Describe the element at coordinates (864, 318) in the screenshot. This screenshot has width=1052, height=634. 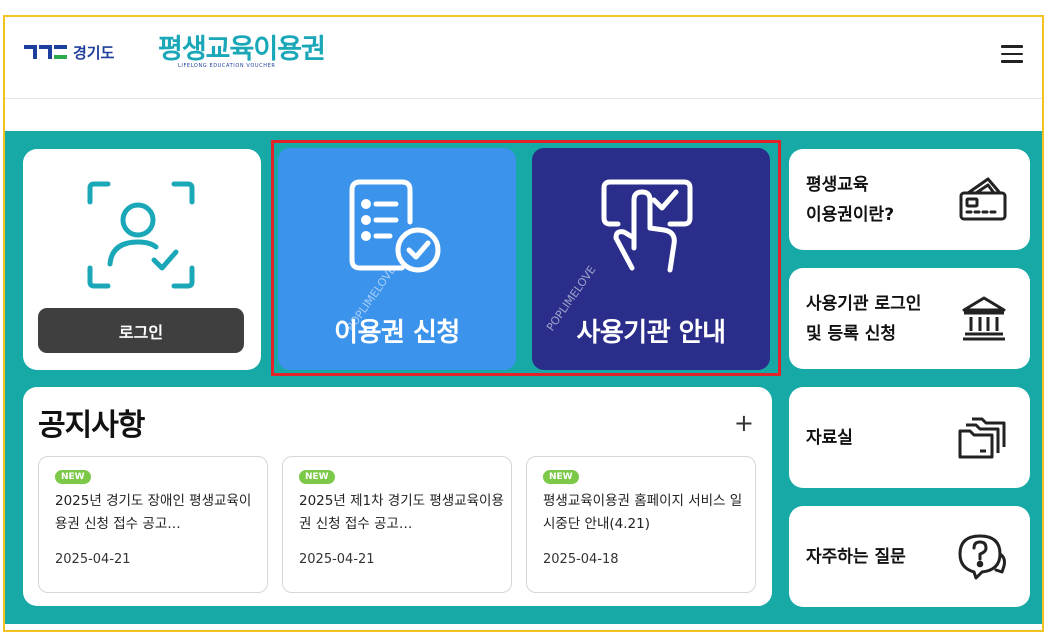
I see `side-card-label: 사용기관 로그인 및 등록 신청` at that location.